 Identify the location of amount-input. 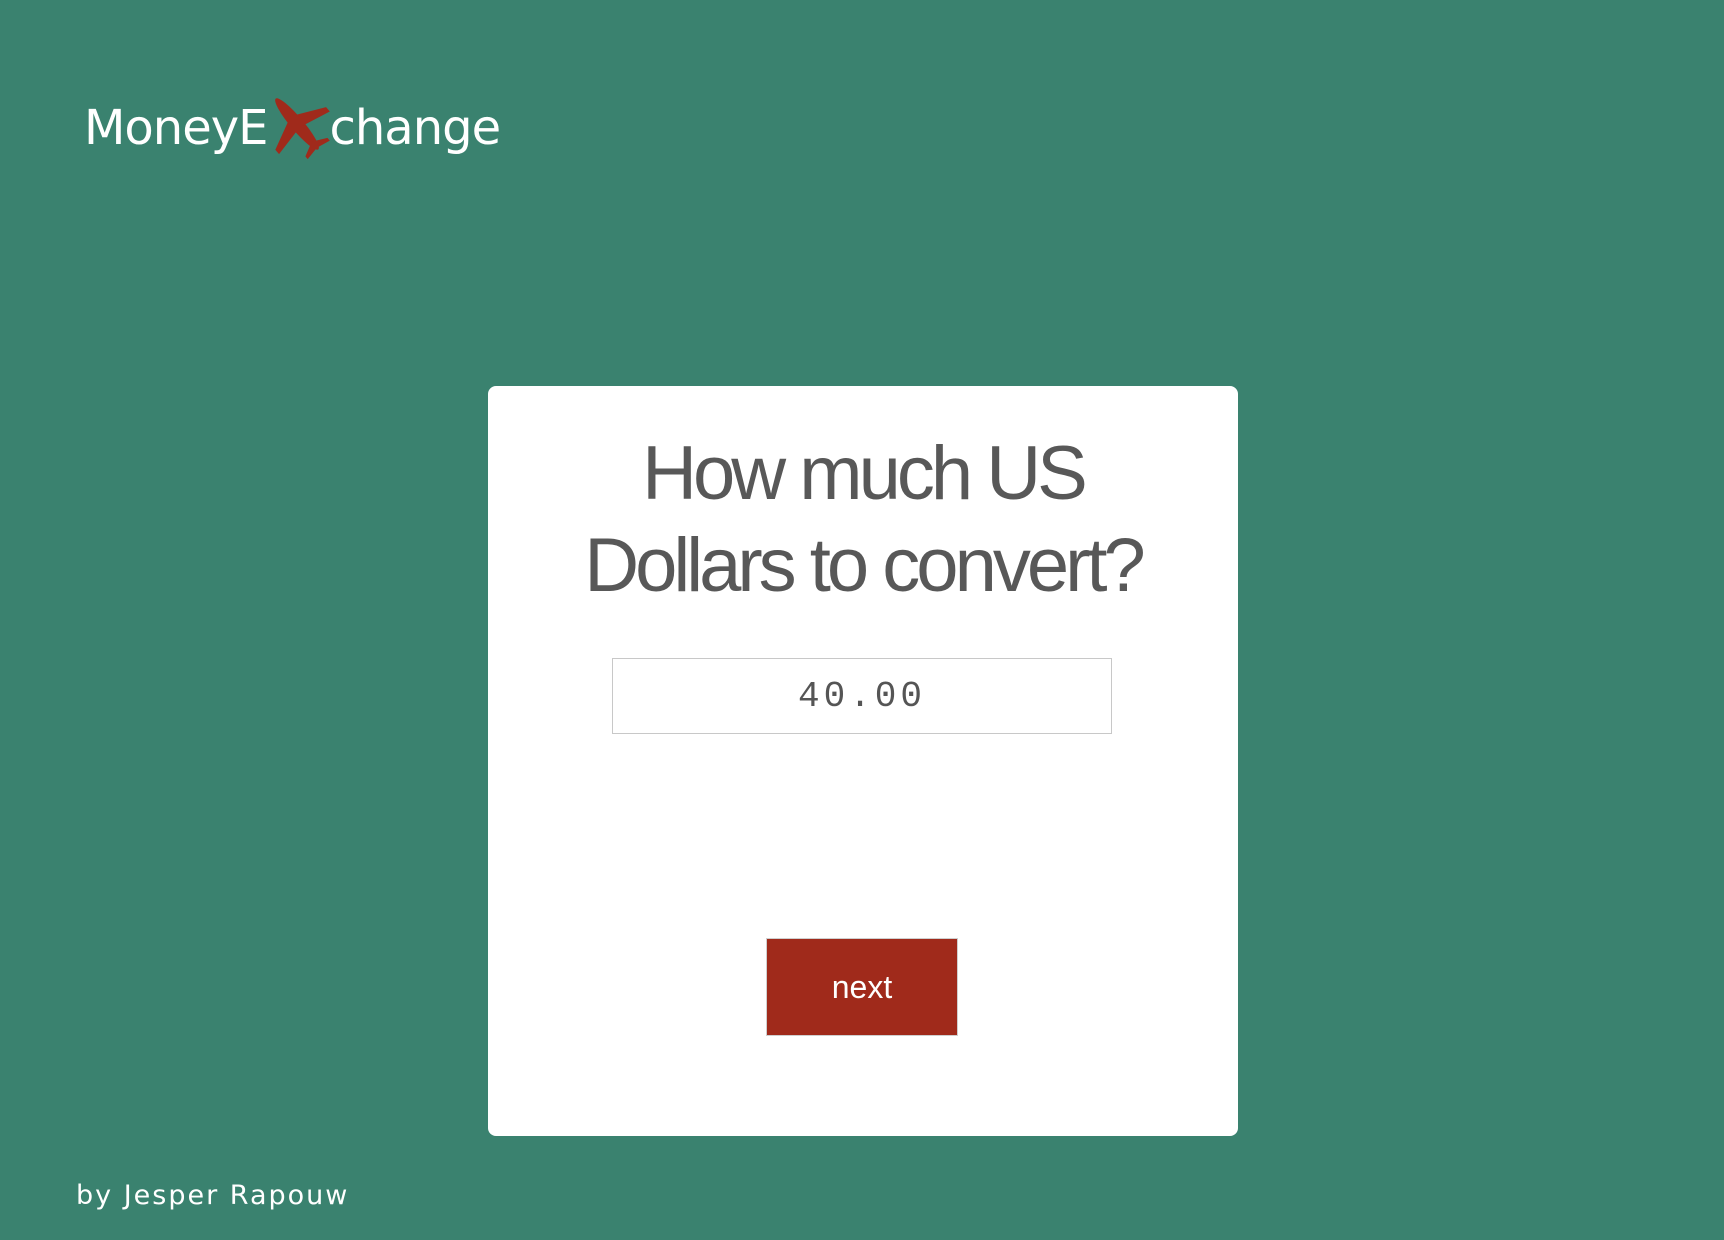
(862, 696).